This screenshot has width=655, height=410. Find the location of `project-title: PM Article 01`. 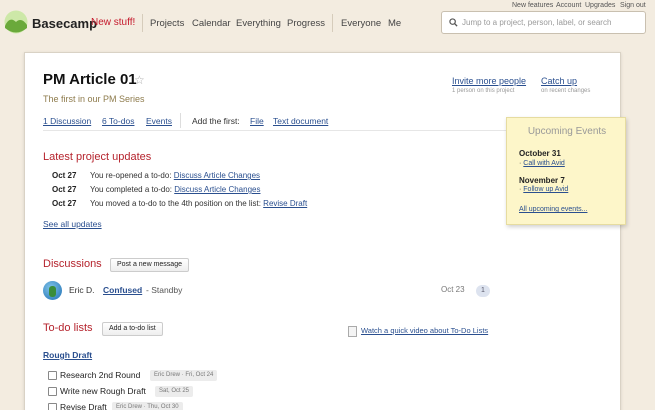

project-title: PM Article 01 is located at coordinates (90, 79).